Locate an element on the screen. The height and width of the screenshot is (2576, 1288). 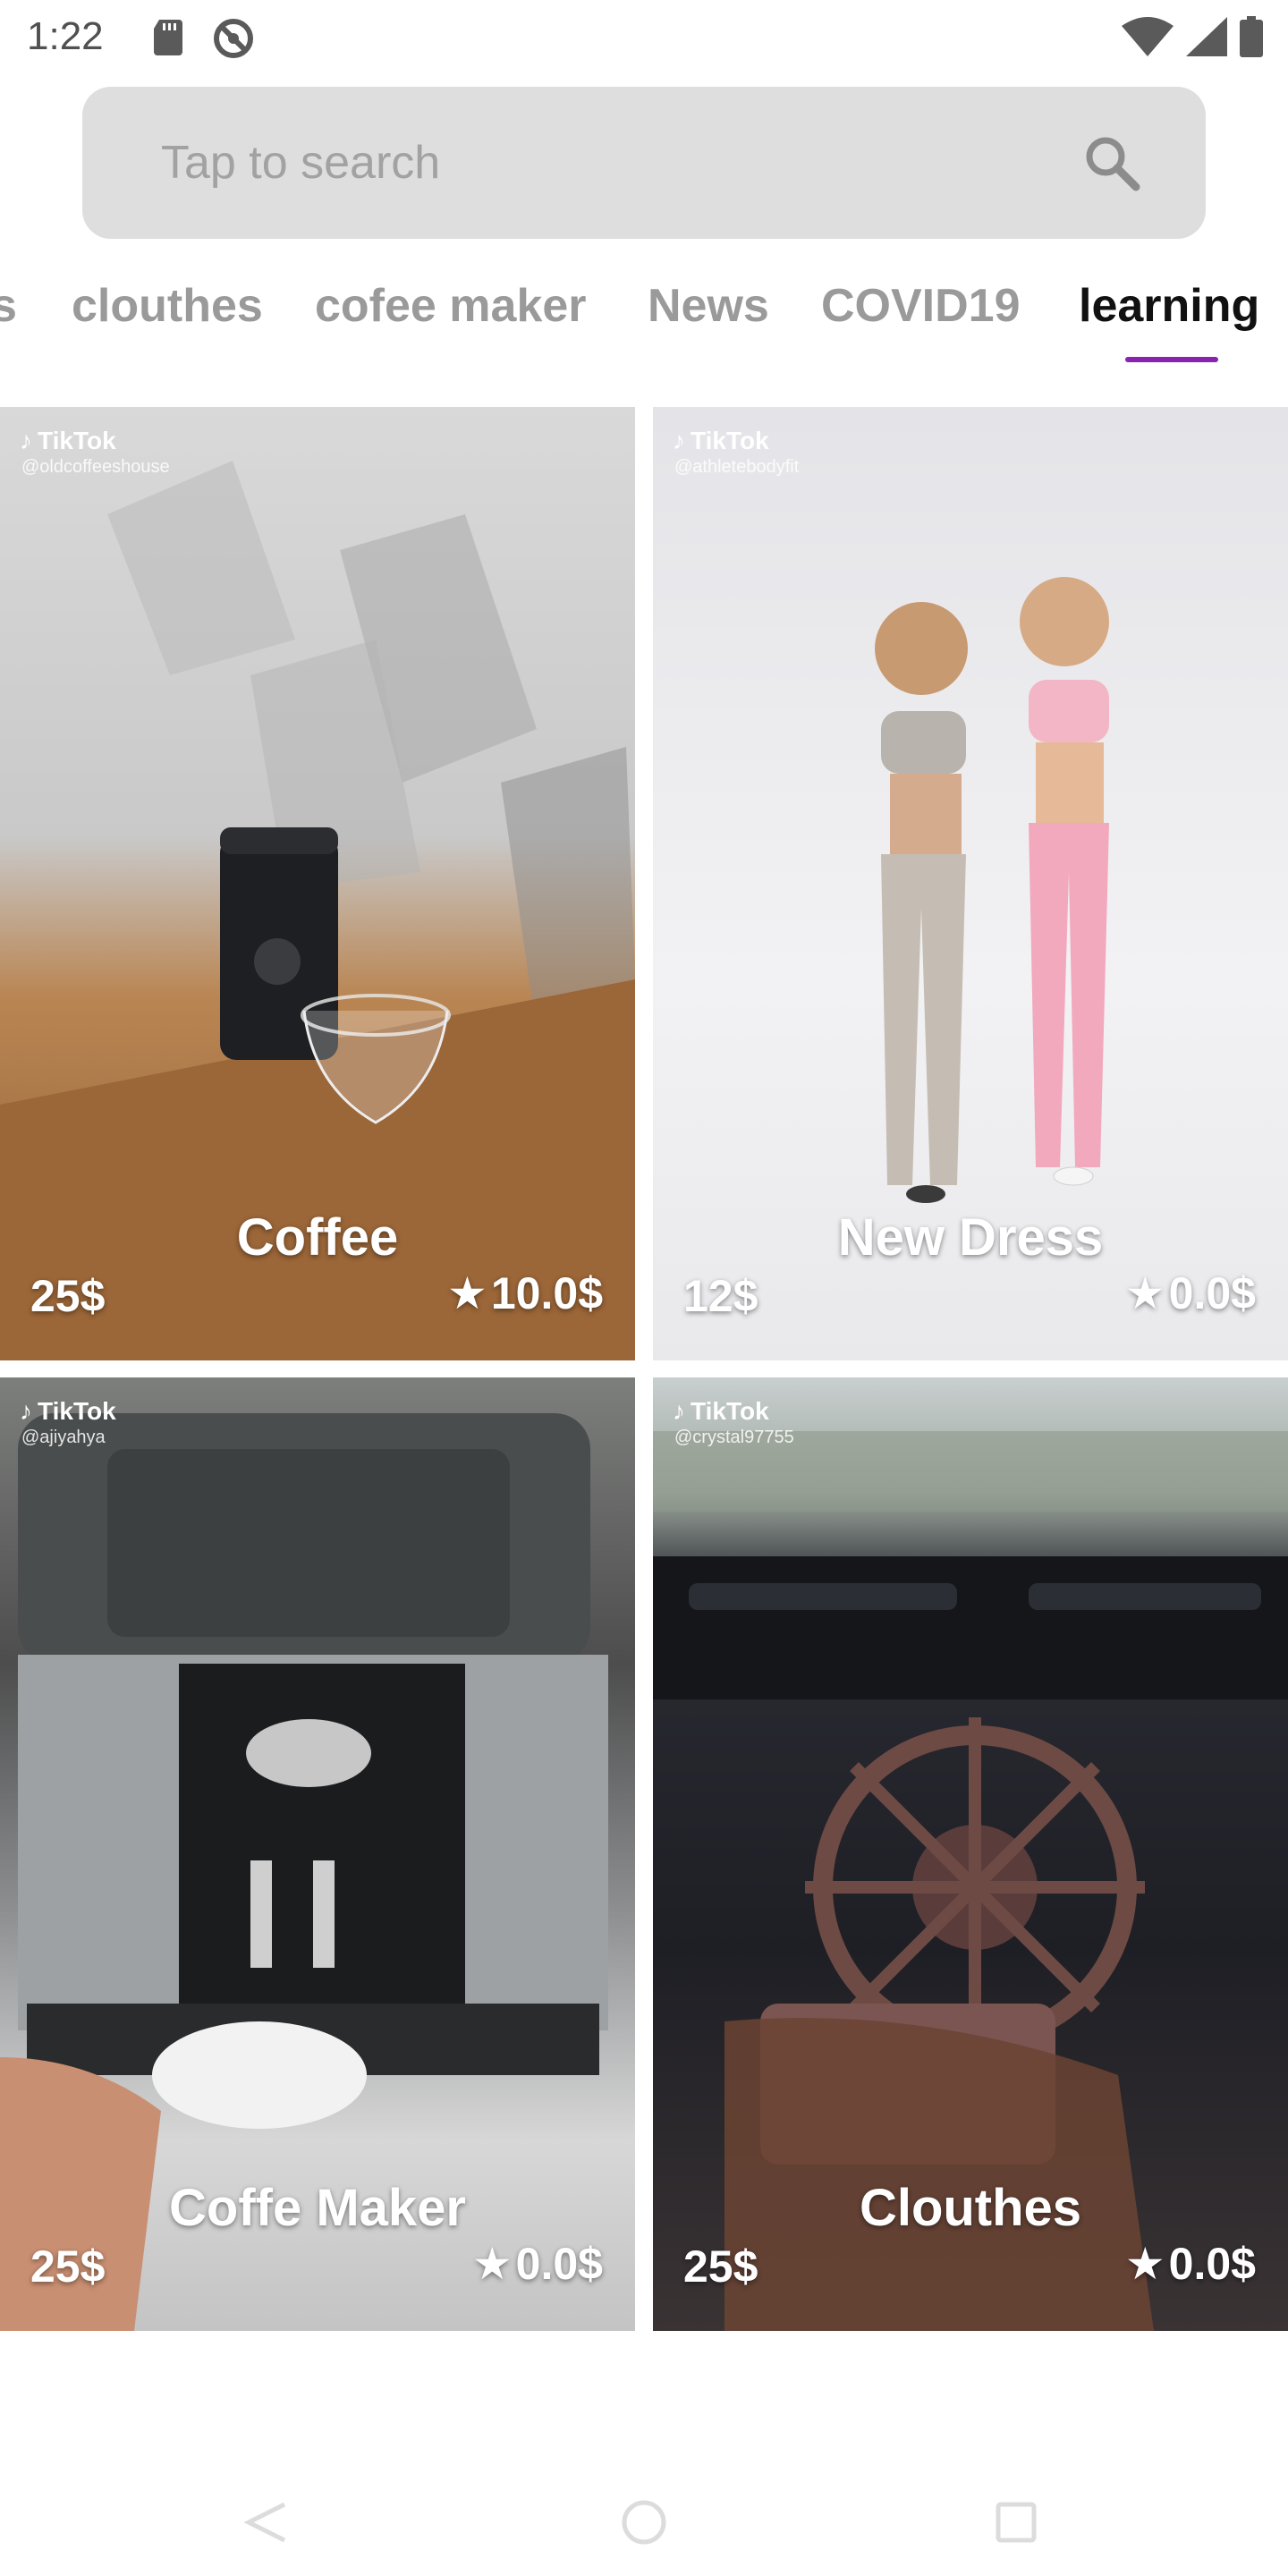
recent-apps-icon is located at coordinates (1016, 2525).